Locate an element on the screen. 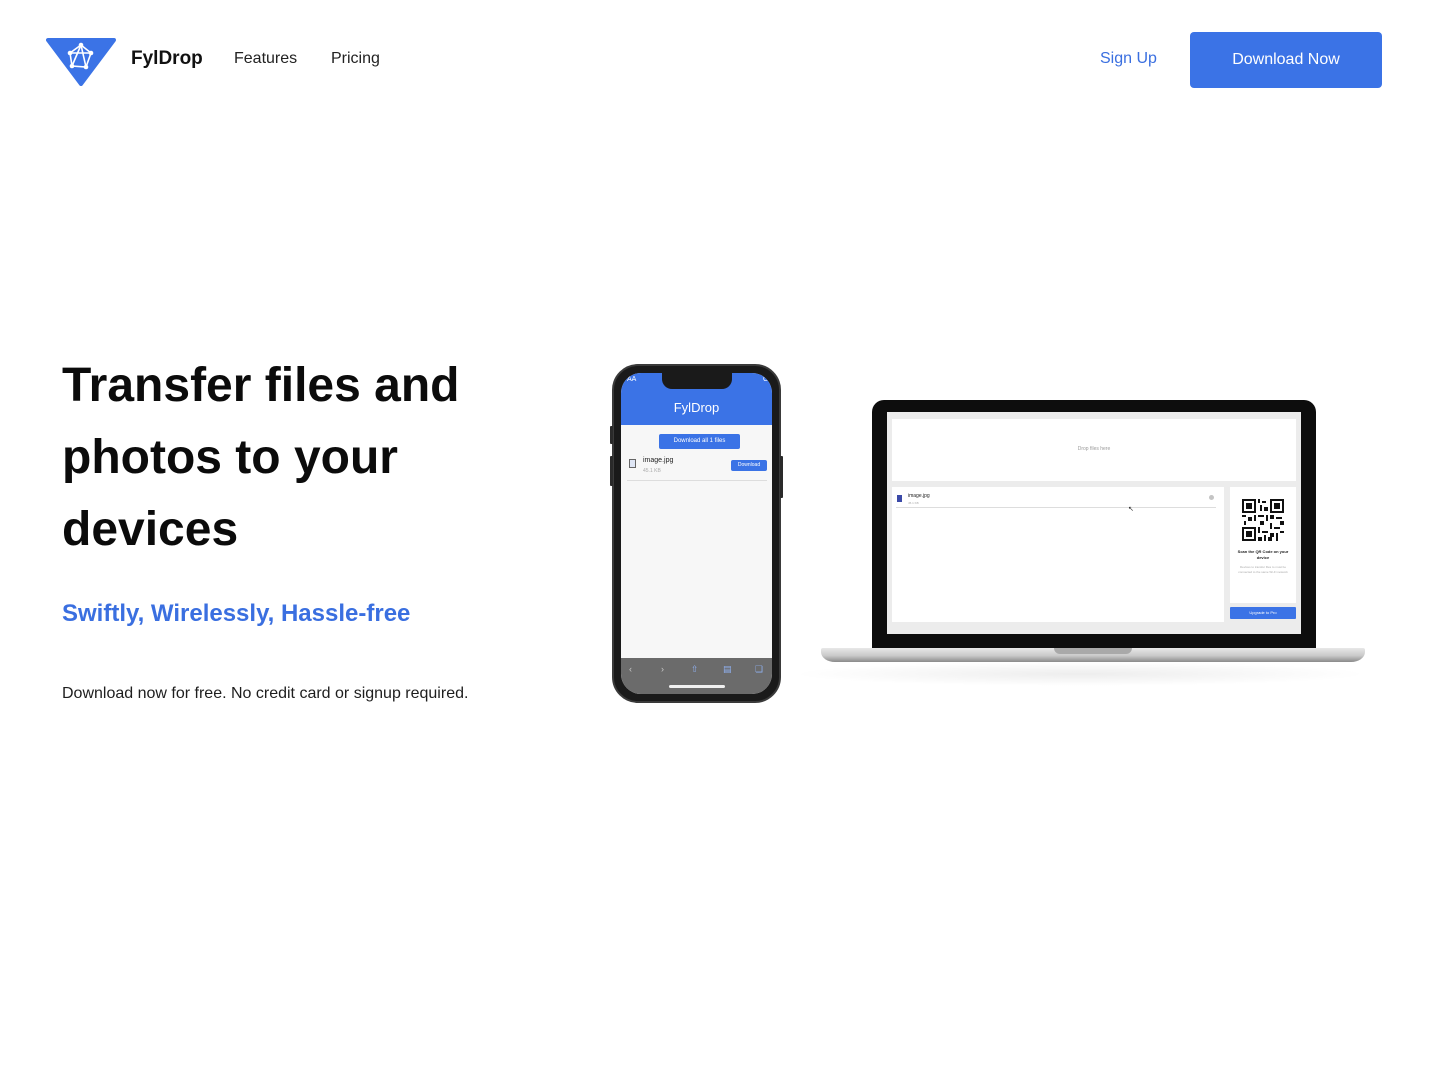  drop-zone-text: Drop files here is located at coordinates (1094, 449).